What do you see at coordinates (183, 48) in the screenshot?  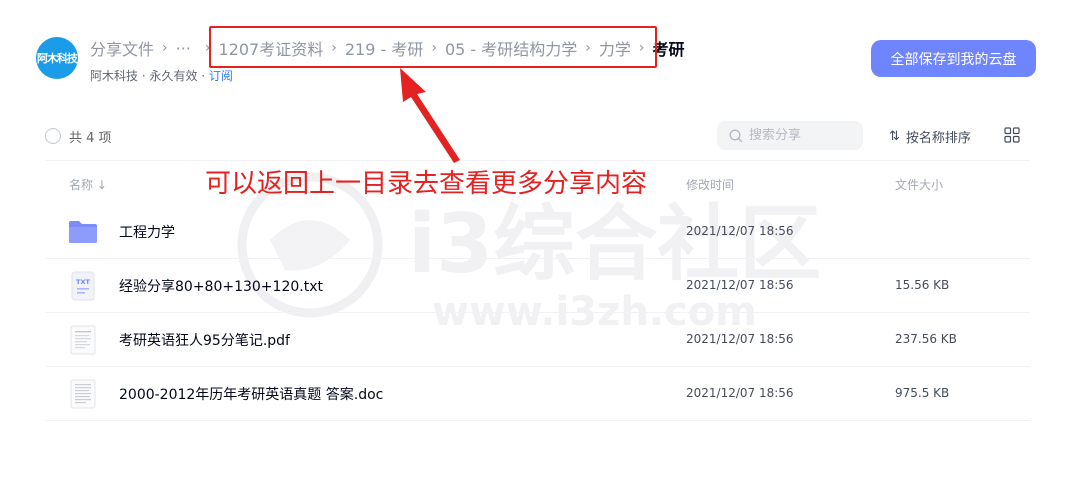 I see `breadcrumb-ellipsis: ···` at bounding box center [183, 48].